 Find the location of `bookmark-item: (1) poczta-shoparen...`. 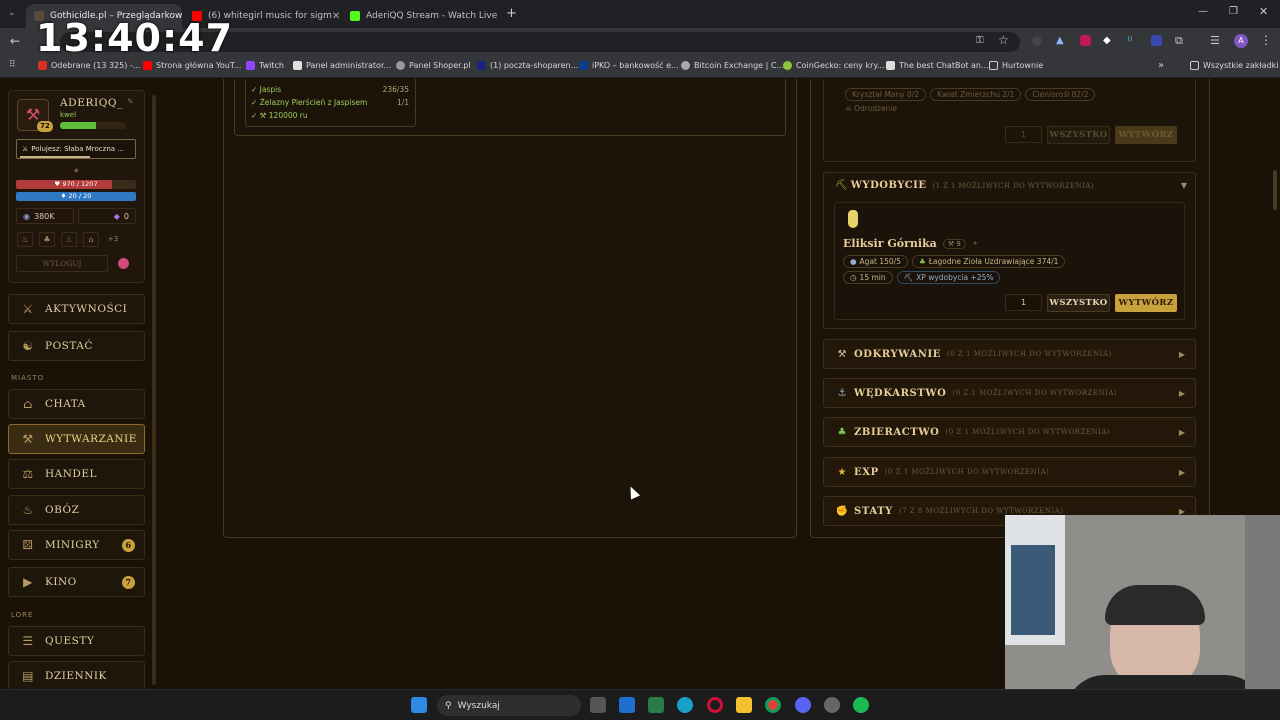

bookmark-item: (1) poczta-shoparen... is located at coordinates (527, 65).